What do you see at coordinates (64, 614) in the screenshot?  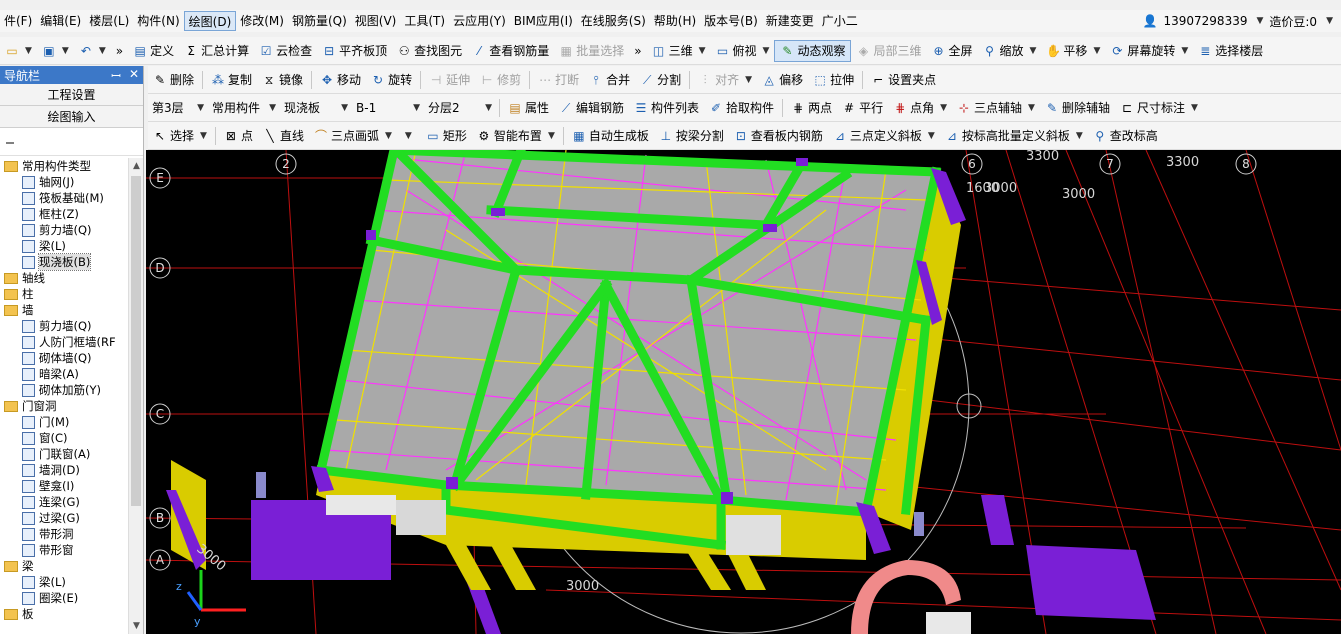 I see `tree-folder: 板` at bounding box center [64, 614].